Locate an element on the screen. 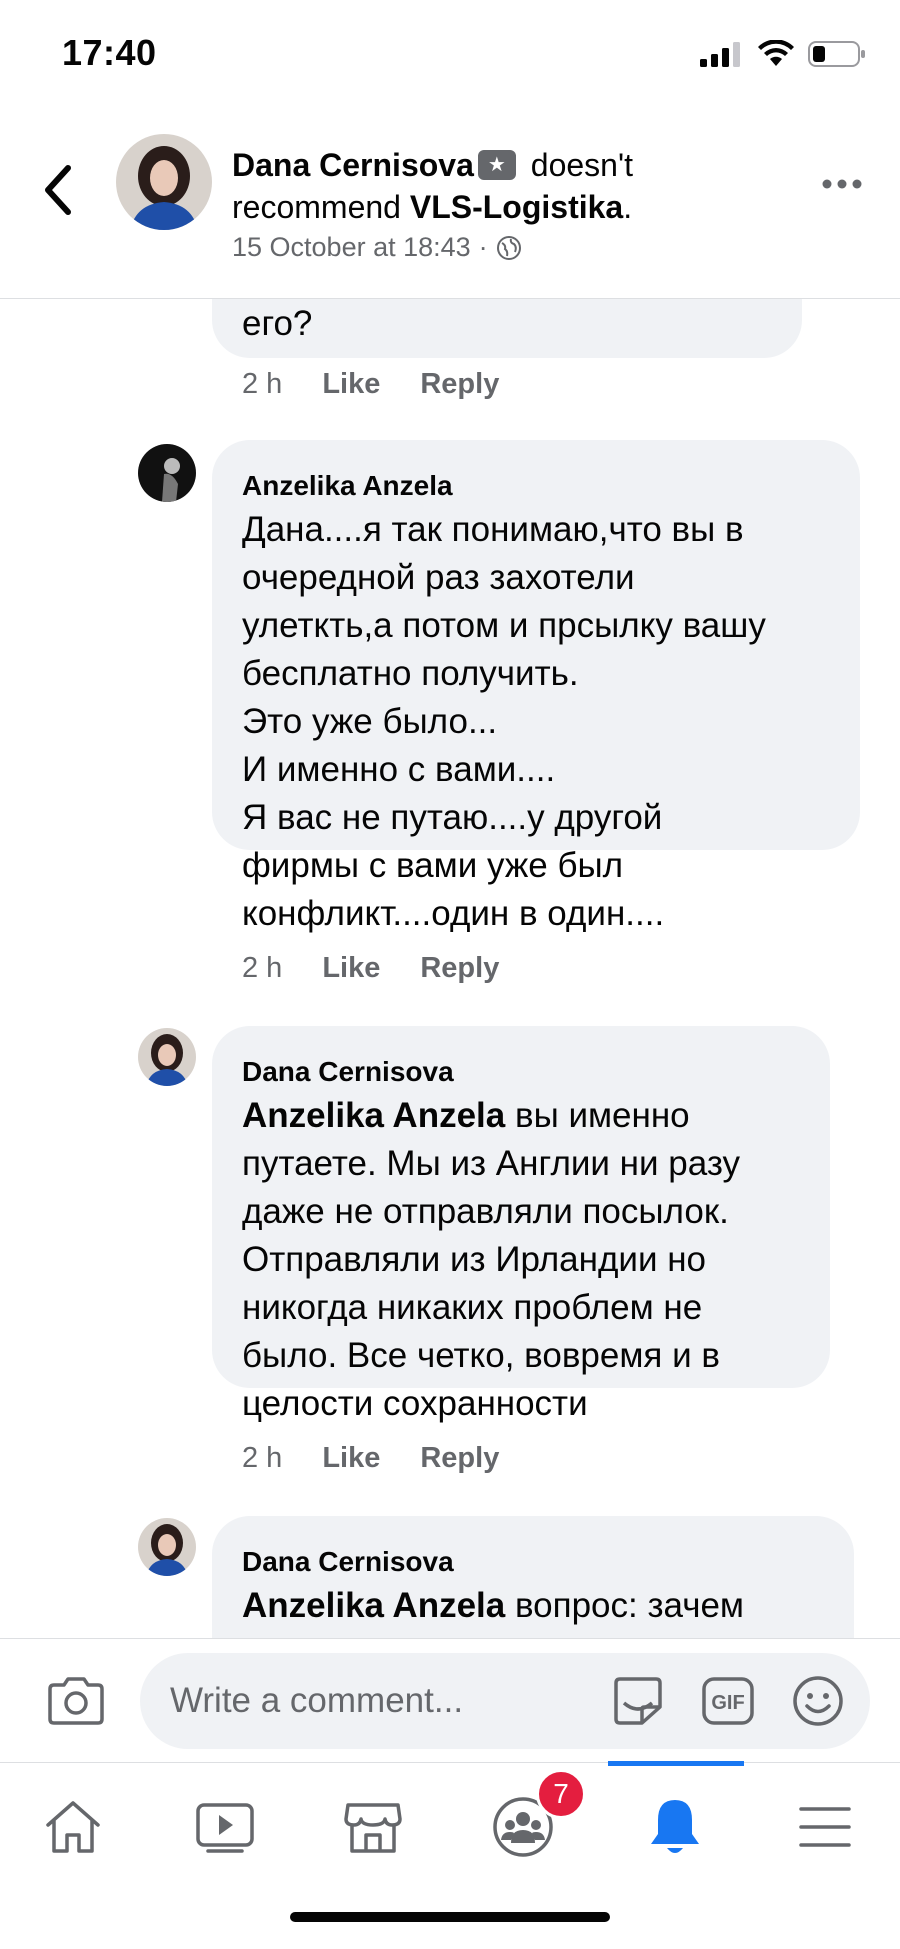 This screenshot has width=900, height=1949. menu-icon is located at coordinates (825, 1827).